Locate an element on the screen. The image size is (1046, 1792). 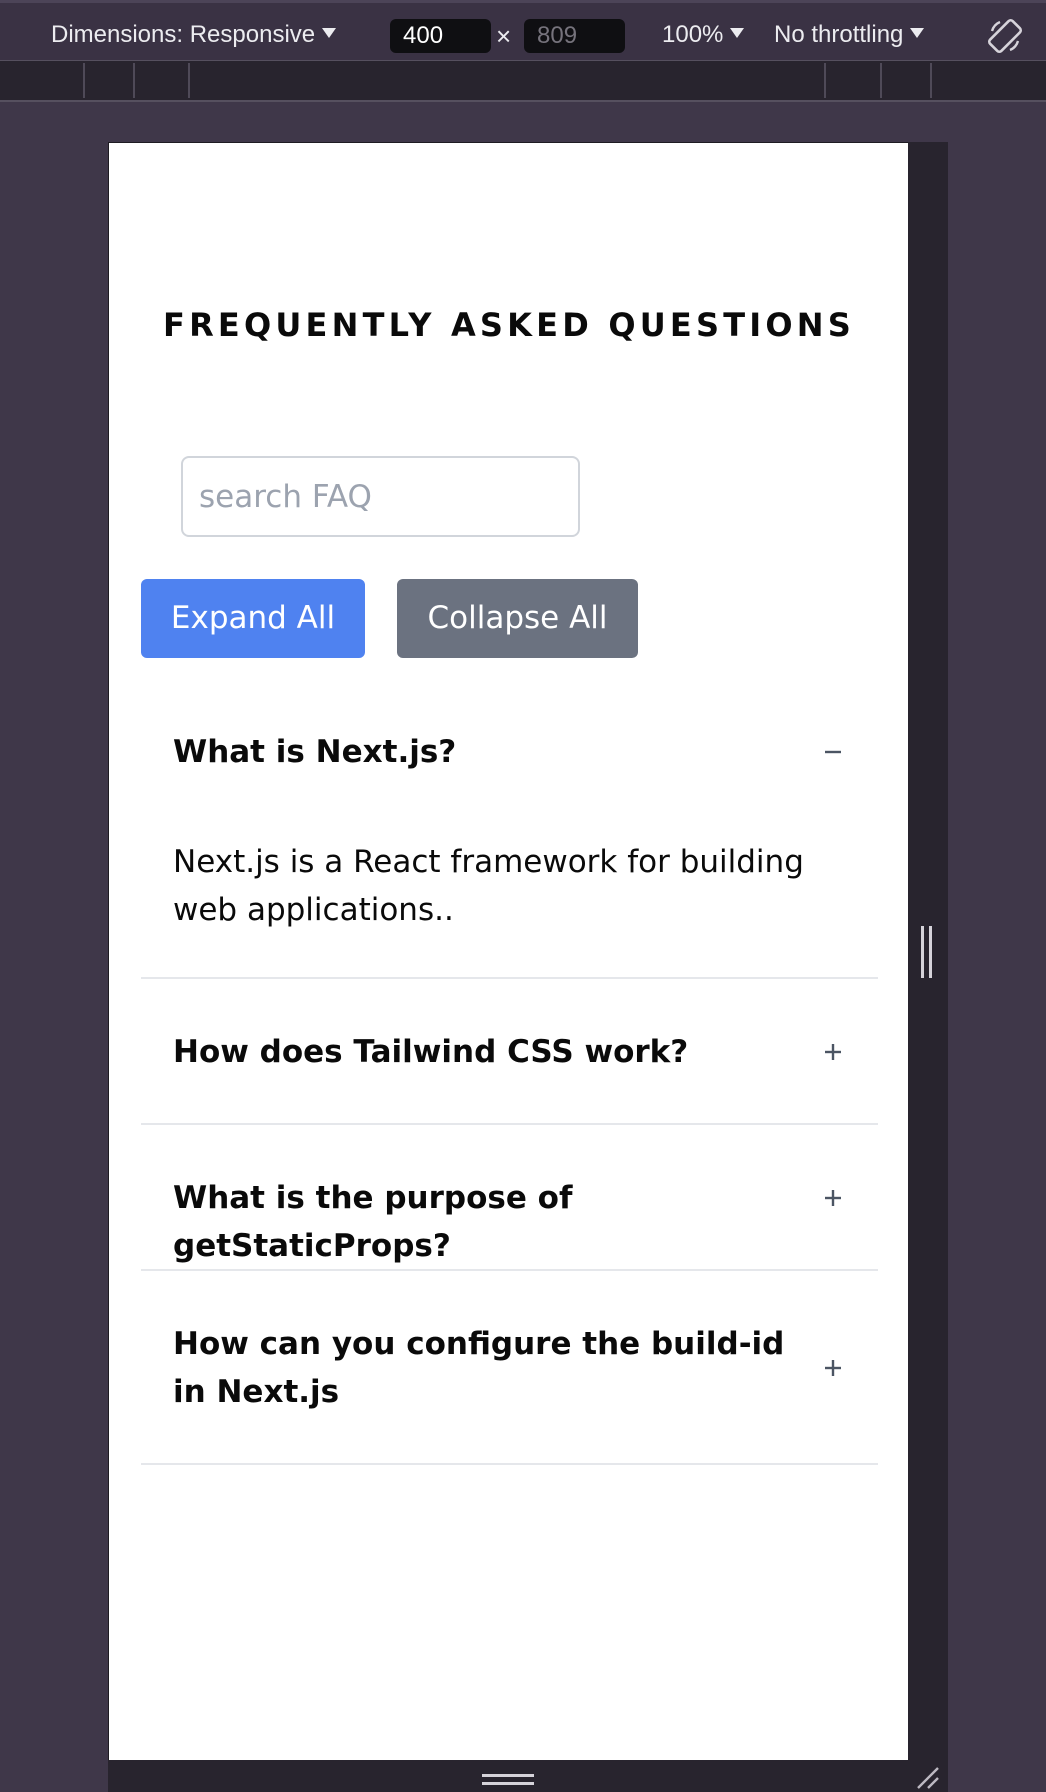
rotate-device-icon is located at coordinates (1005, 36).